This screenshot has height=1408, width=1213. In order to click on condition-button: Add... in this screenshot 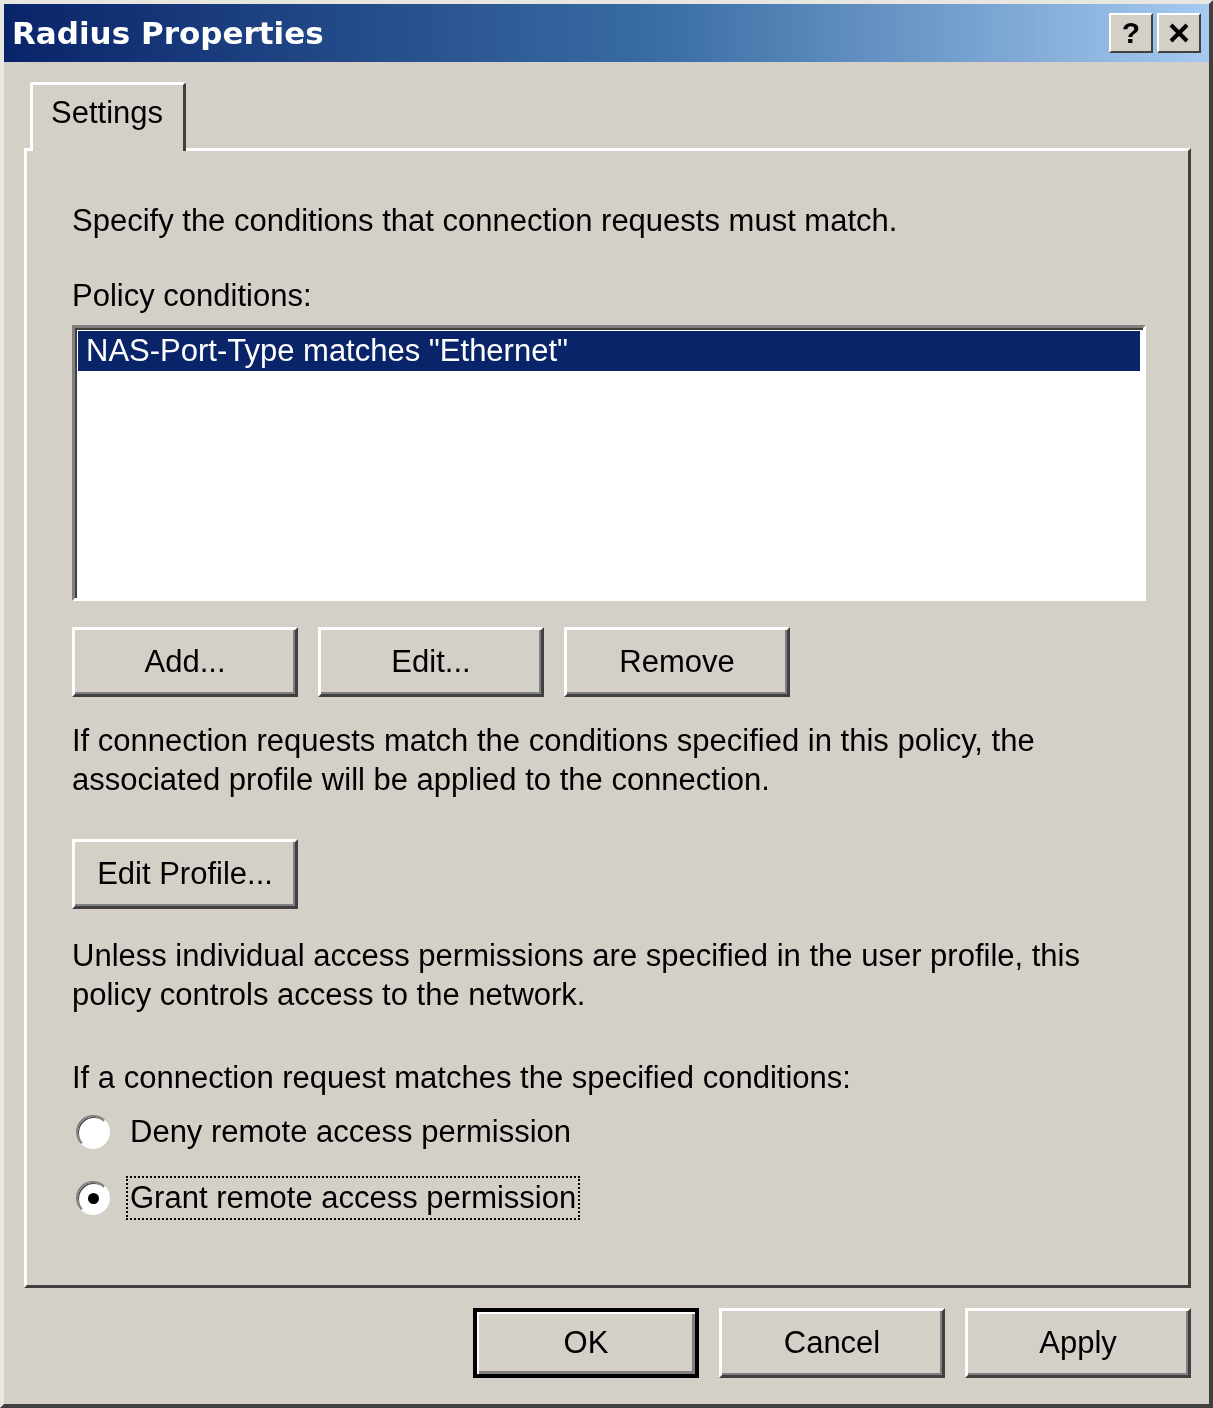, I will do `click(185, 662)`.